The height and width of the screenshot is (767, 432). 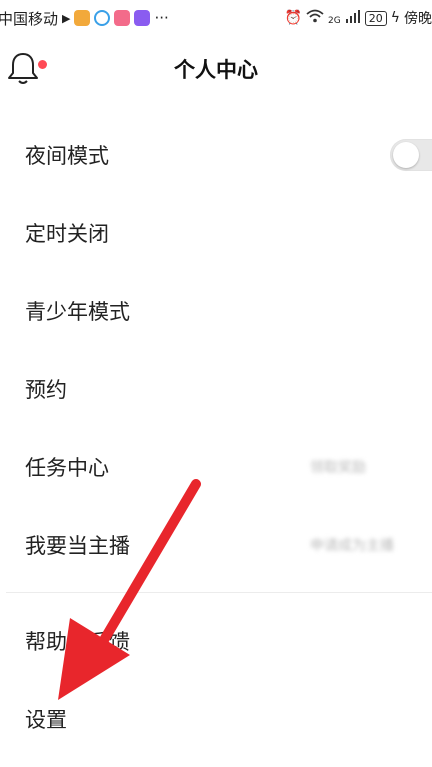 What do you see at coordinates (67, 468) in the screenshot?
I see `menu-item-label: 任务中心` at bounding box center [67, 468].